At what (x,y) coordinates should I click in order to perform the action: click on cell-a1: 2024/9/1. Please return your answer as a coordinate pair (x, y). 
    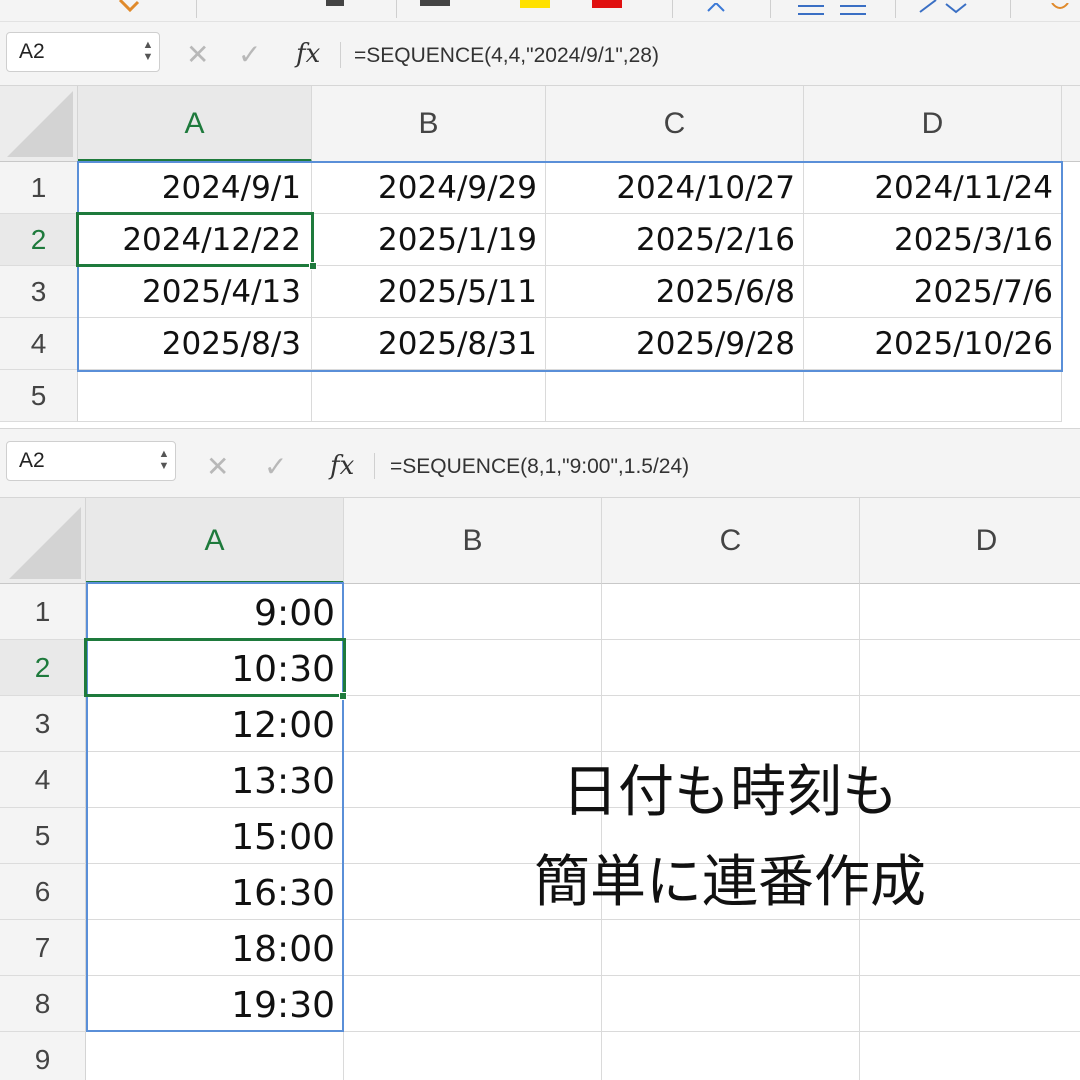
    Looking at the image, I should click on (195, 188).